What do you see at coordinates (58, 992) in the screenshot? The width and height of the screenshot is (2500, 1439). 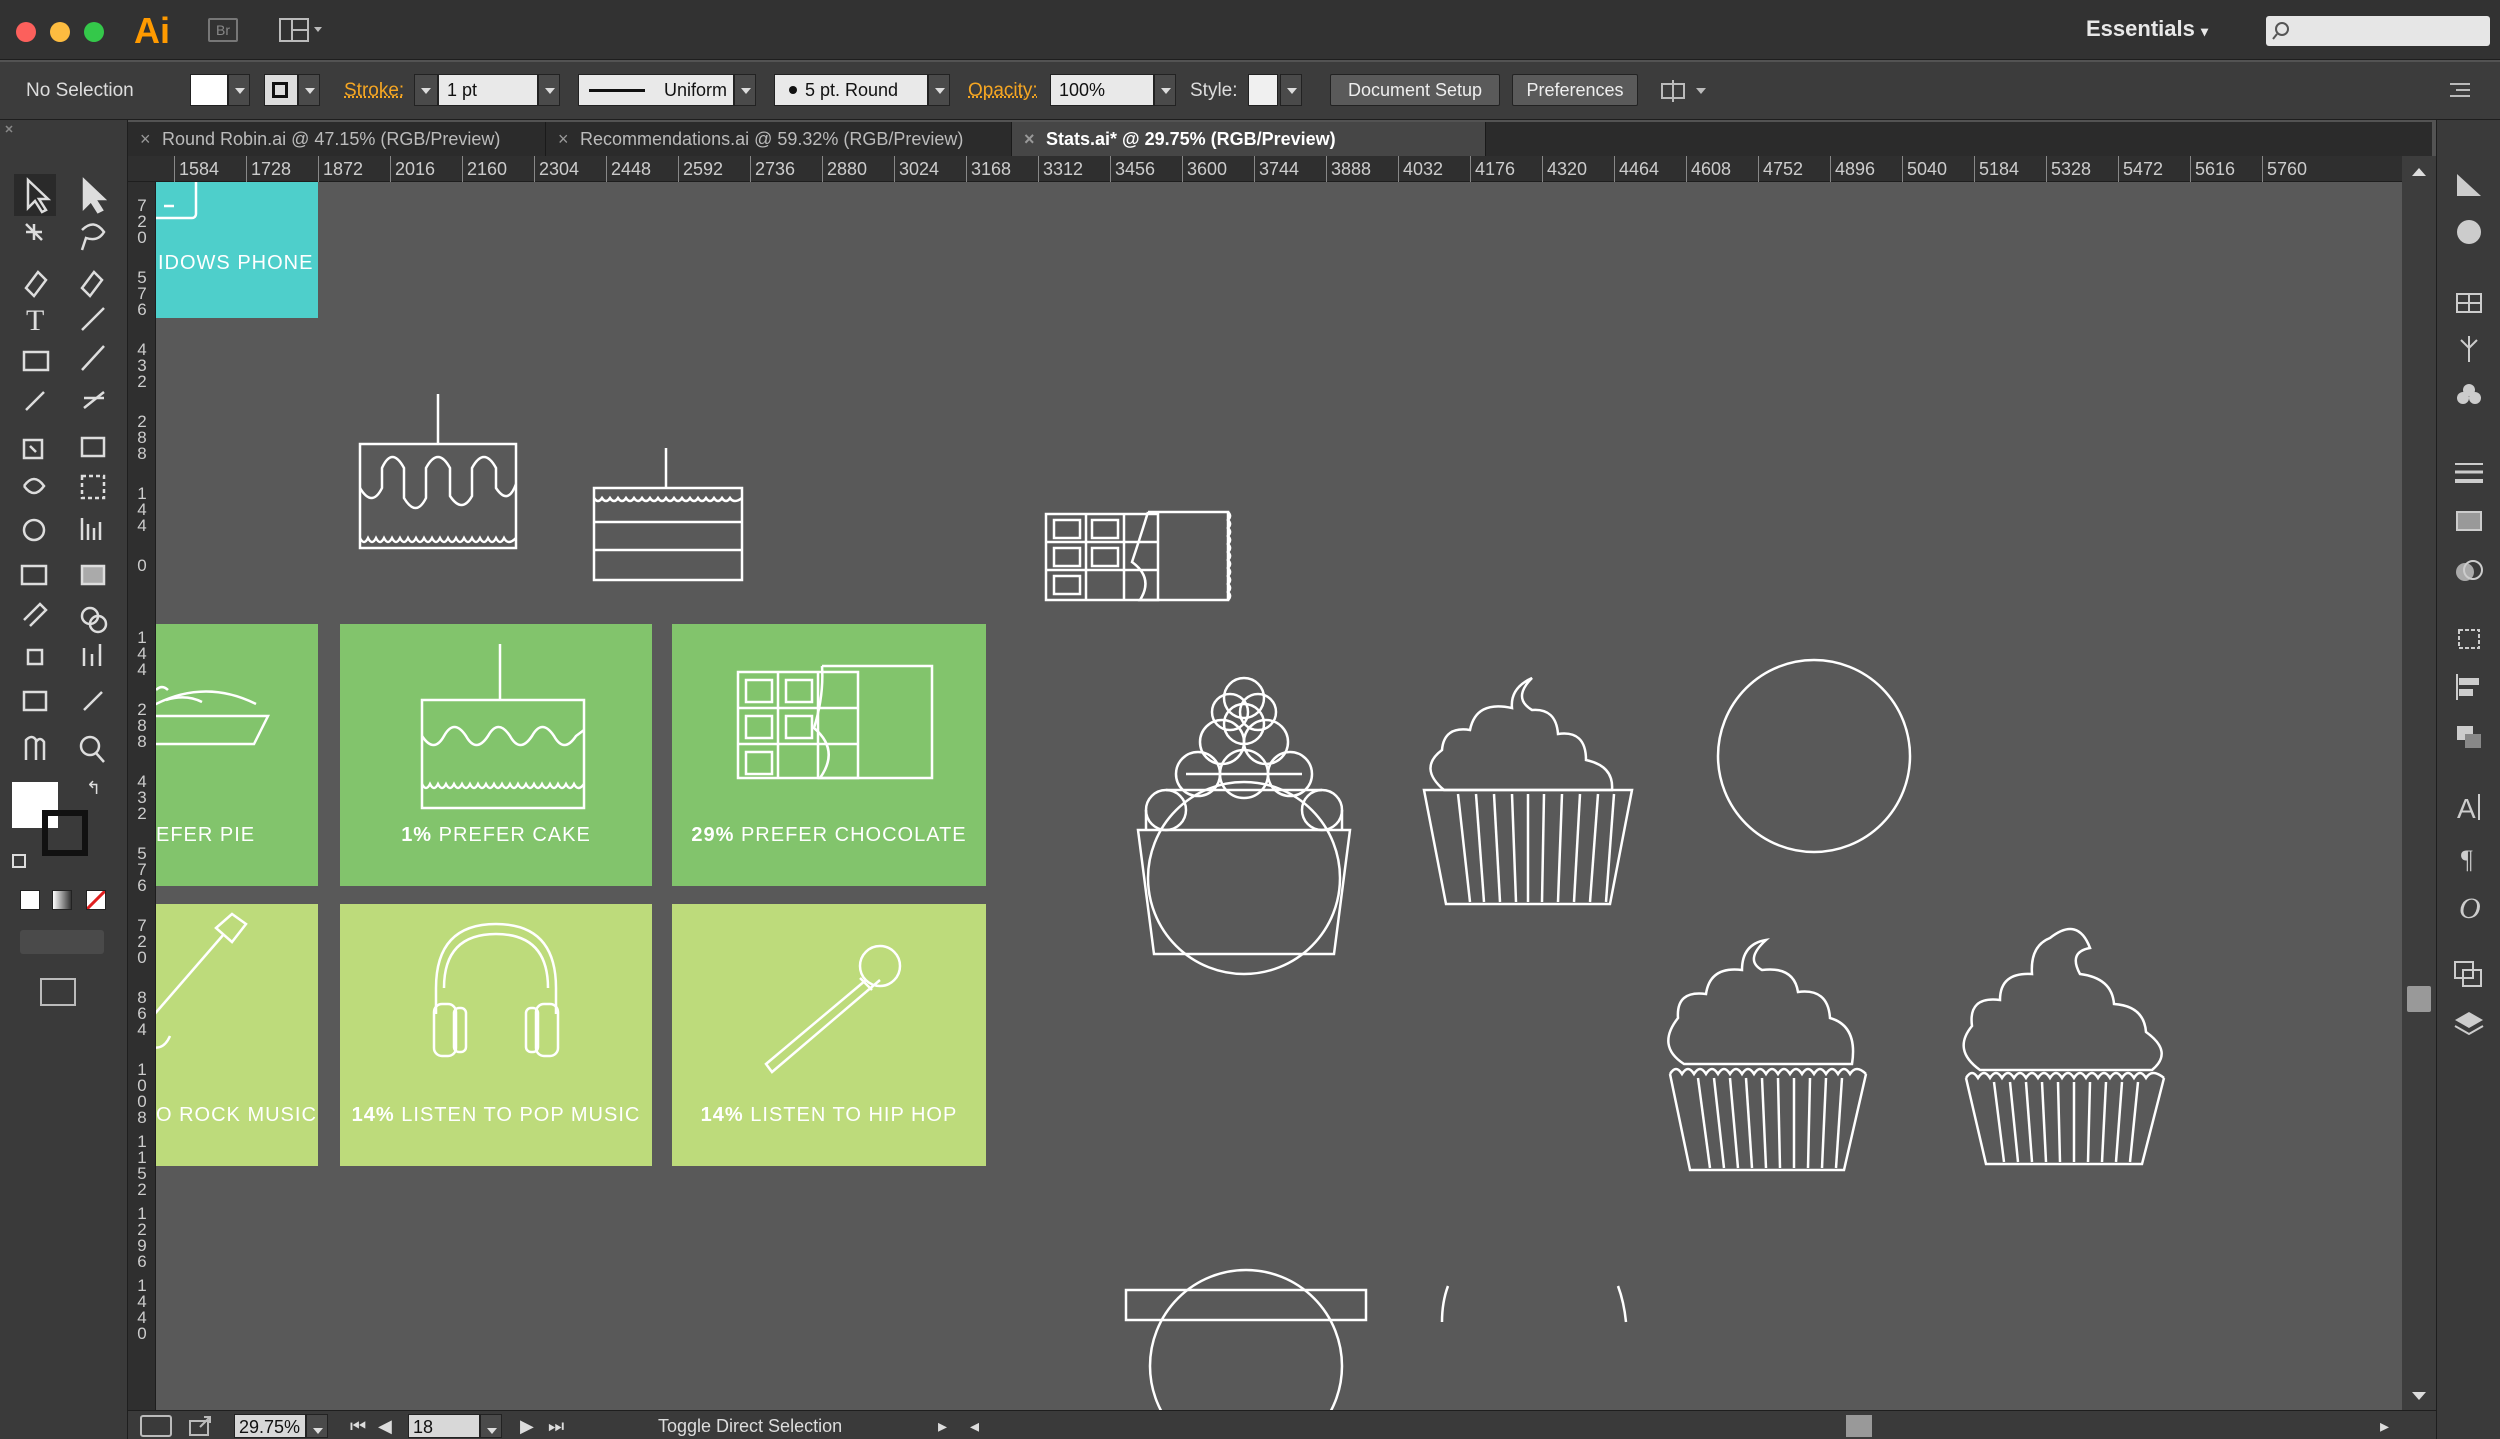 I see `screen-mode-icon` at bounding box center [58, 992].